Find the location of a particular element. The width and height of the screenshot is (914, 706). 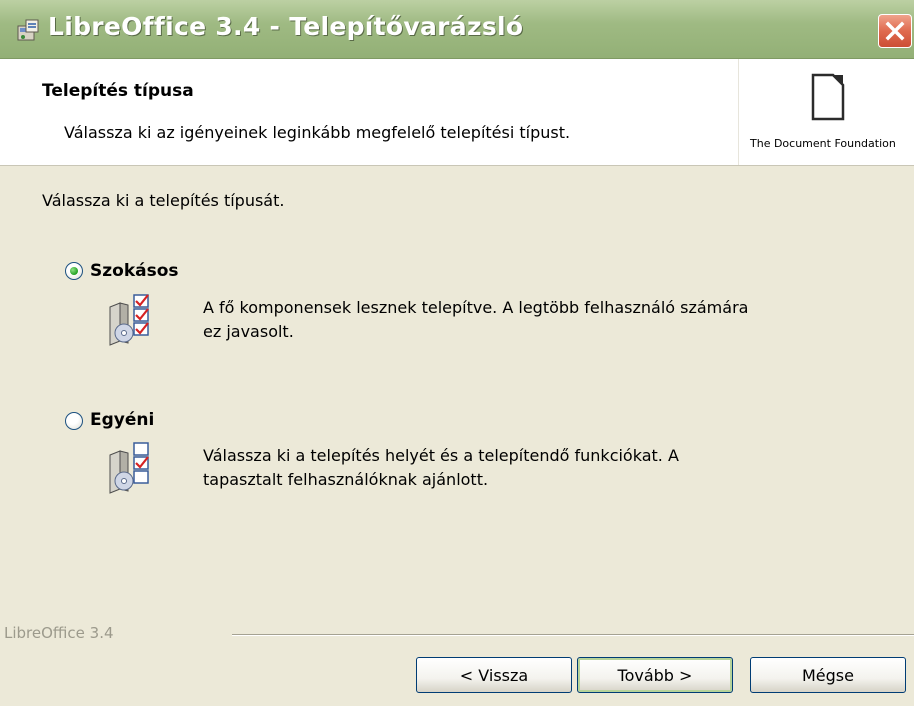

radio-typical is located at coordinates (74, 271).